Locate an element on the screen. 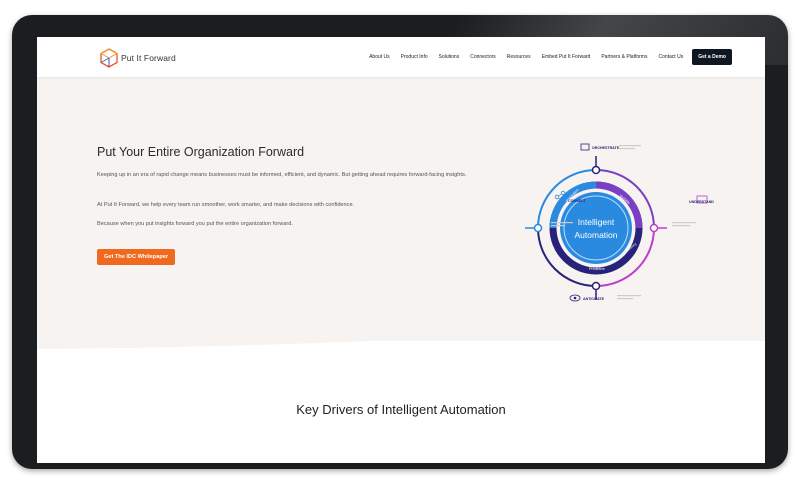 The width and height of the screenshot is (800, 492). diagram-center-title-1: Intelligent is located at coordinates (596, 222).